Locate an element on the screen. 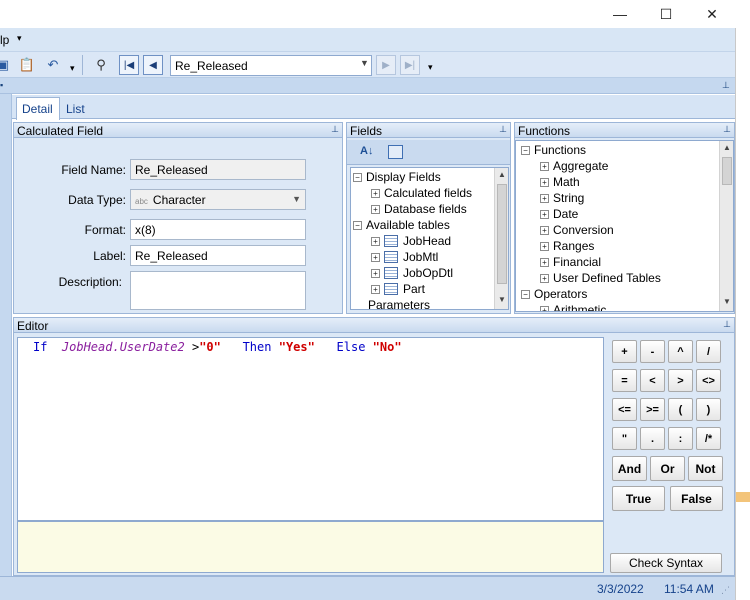 This screenshot has width=750, height=600. chevron-down-icon: ▾ is located at coordinates (19, 38).